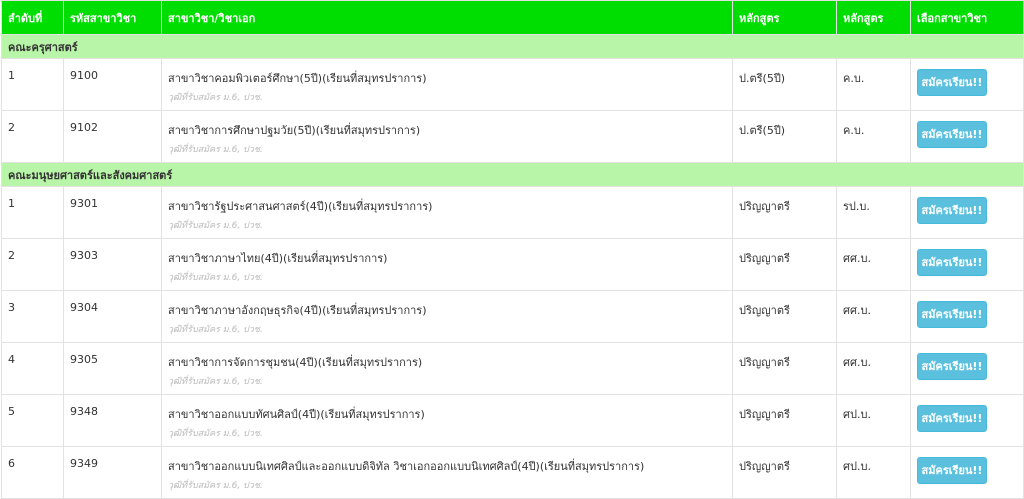 The height and width of the screenshot is (499, 1024). I want to click on program-code: 9100, so click(112, 84).